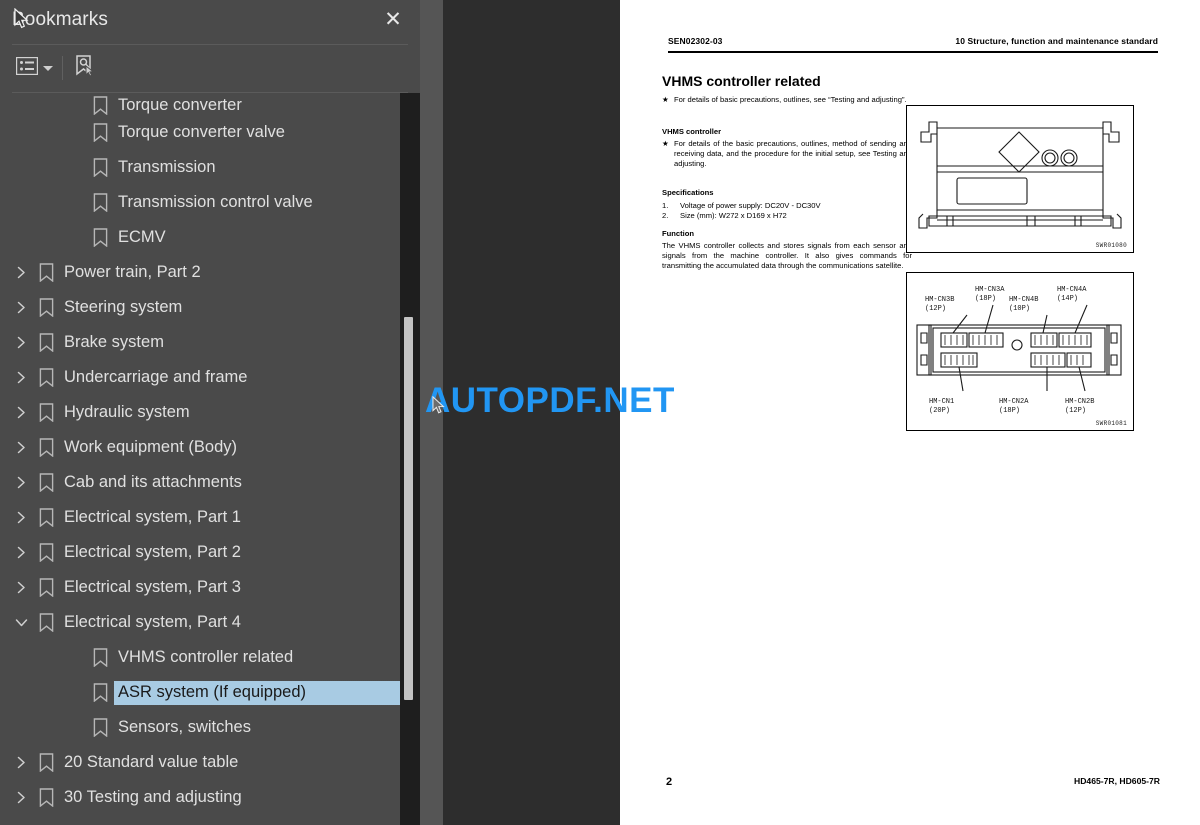 This screenshot has height=825, width=1200. I want to click on bookmark-label: Electrical system, Part 4, so click(152, 622).